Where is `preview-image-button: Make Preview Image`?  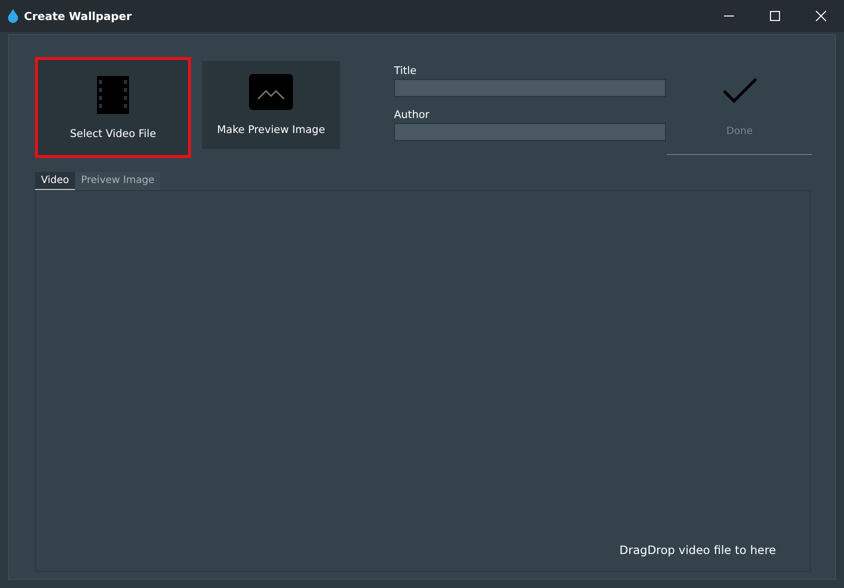
preview-image-button: Make Preview Image is located at coordinates (271, 105).